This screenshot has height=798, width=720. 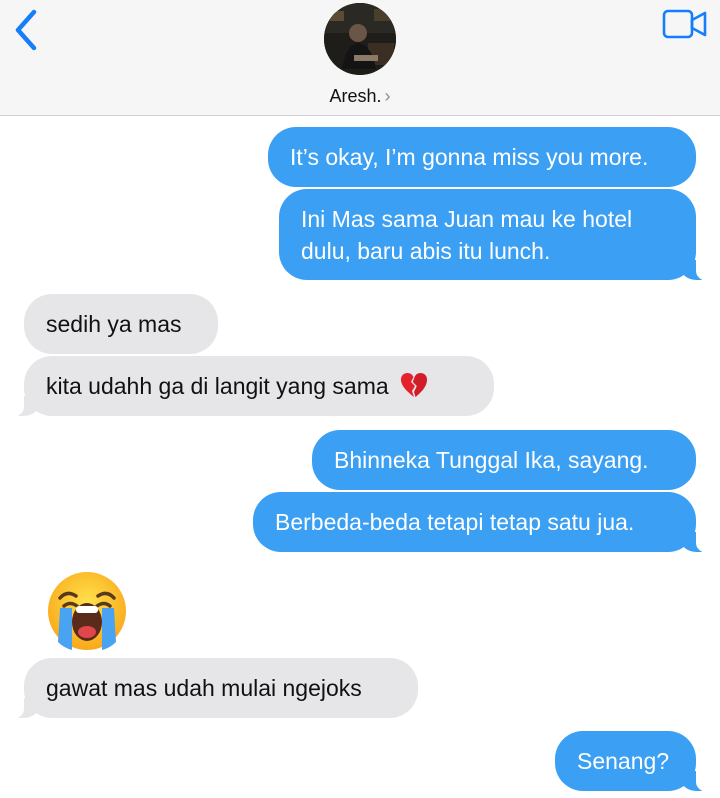 What do you see at coordinates (204, 688) in the screenshot?
I see `message-text: gawat mas udah mulai ngejoks` at bounding box center [204, 688].